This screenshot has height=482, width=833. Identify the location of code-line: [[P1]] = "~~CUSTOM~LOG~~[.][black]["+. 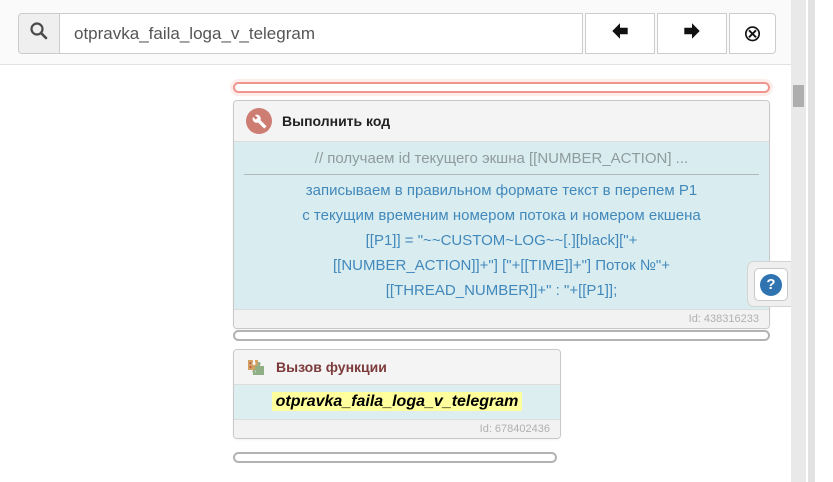
(501, 240).